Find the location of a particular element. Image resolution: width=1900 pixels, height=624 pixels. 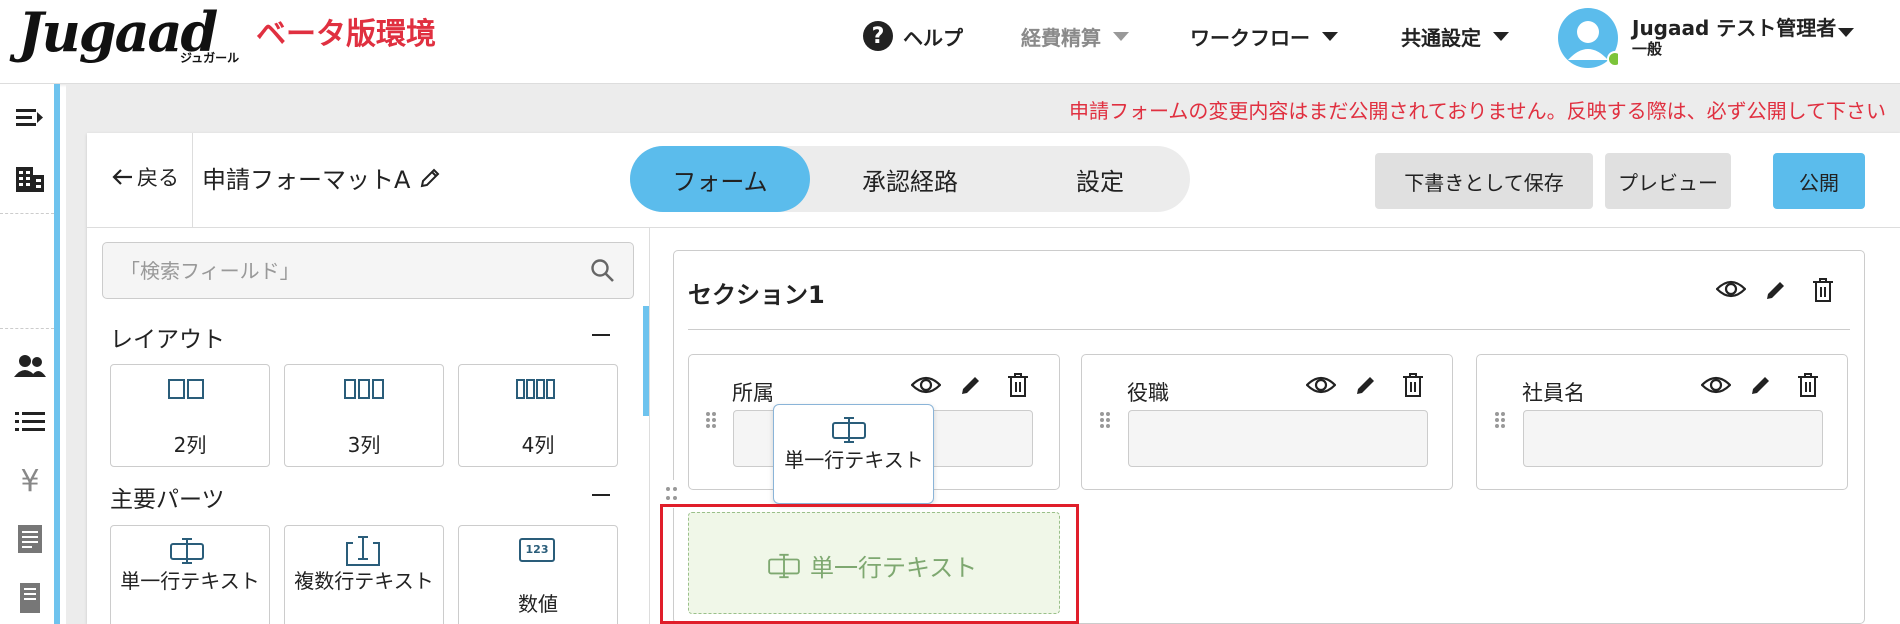

part-tile-number-label: 数値 is located at coordinates (538, 604).